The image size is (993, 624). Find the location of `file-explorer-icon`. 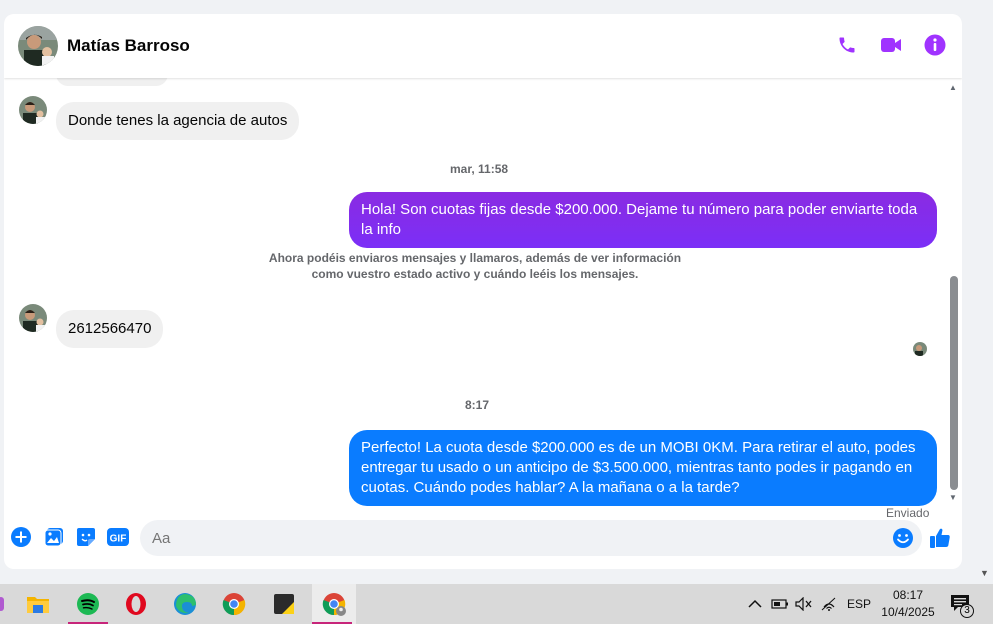

file-explorer-icon is located at coordinates (38, 604).